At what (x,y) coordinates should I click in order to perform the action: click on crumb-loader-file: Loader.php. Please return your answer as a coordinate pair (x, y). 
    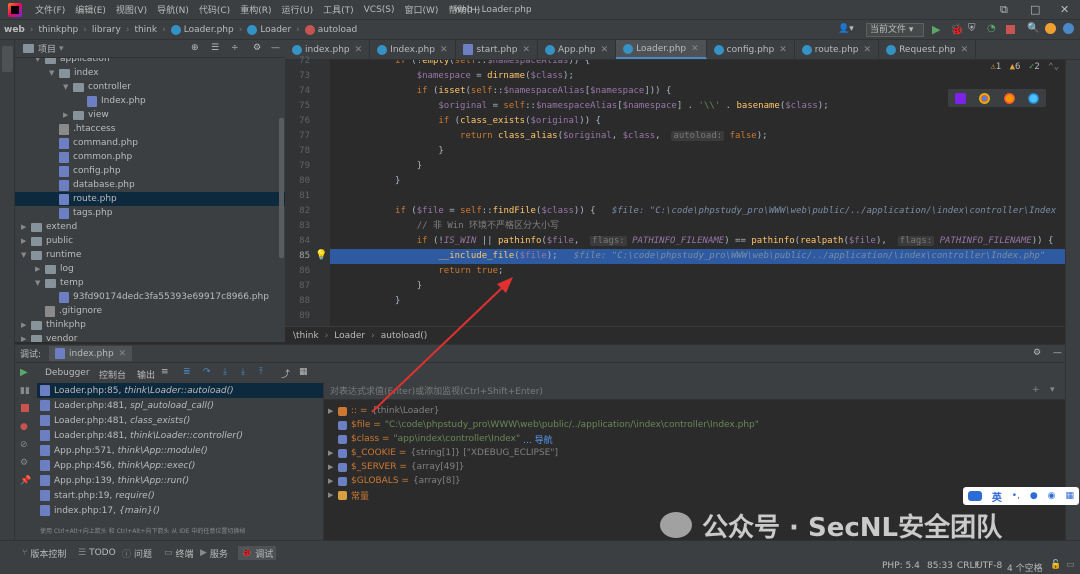
    Looking at the image, I should click on (202, 29).